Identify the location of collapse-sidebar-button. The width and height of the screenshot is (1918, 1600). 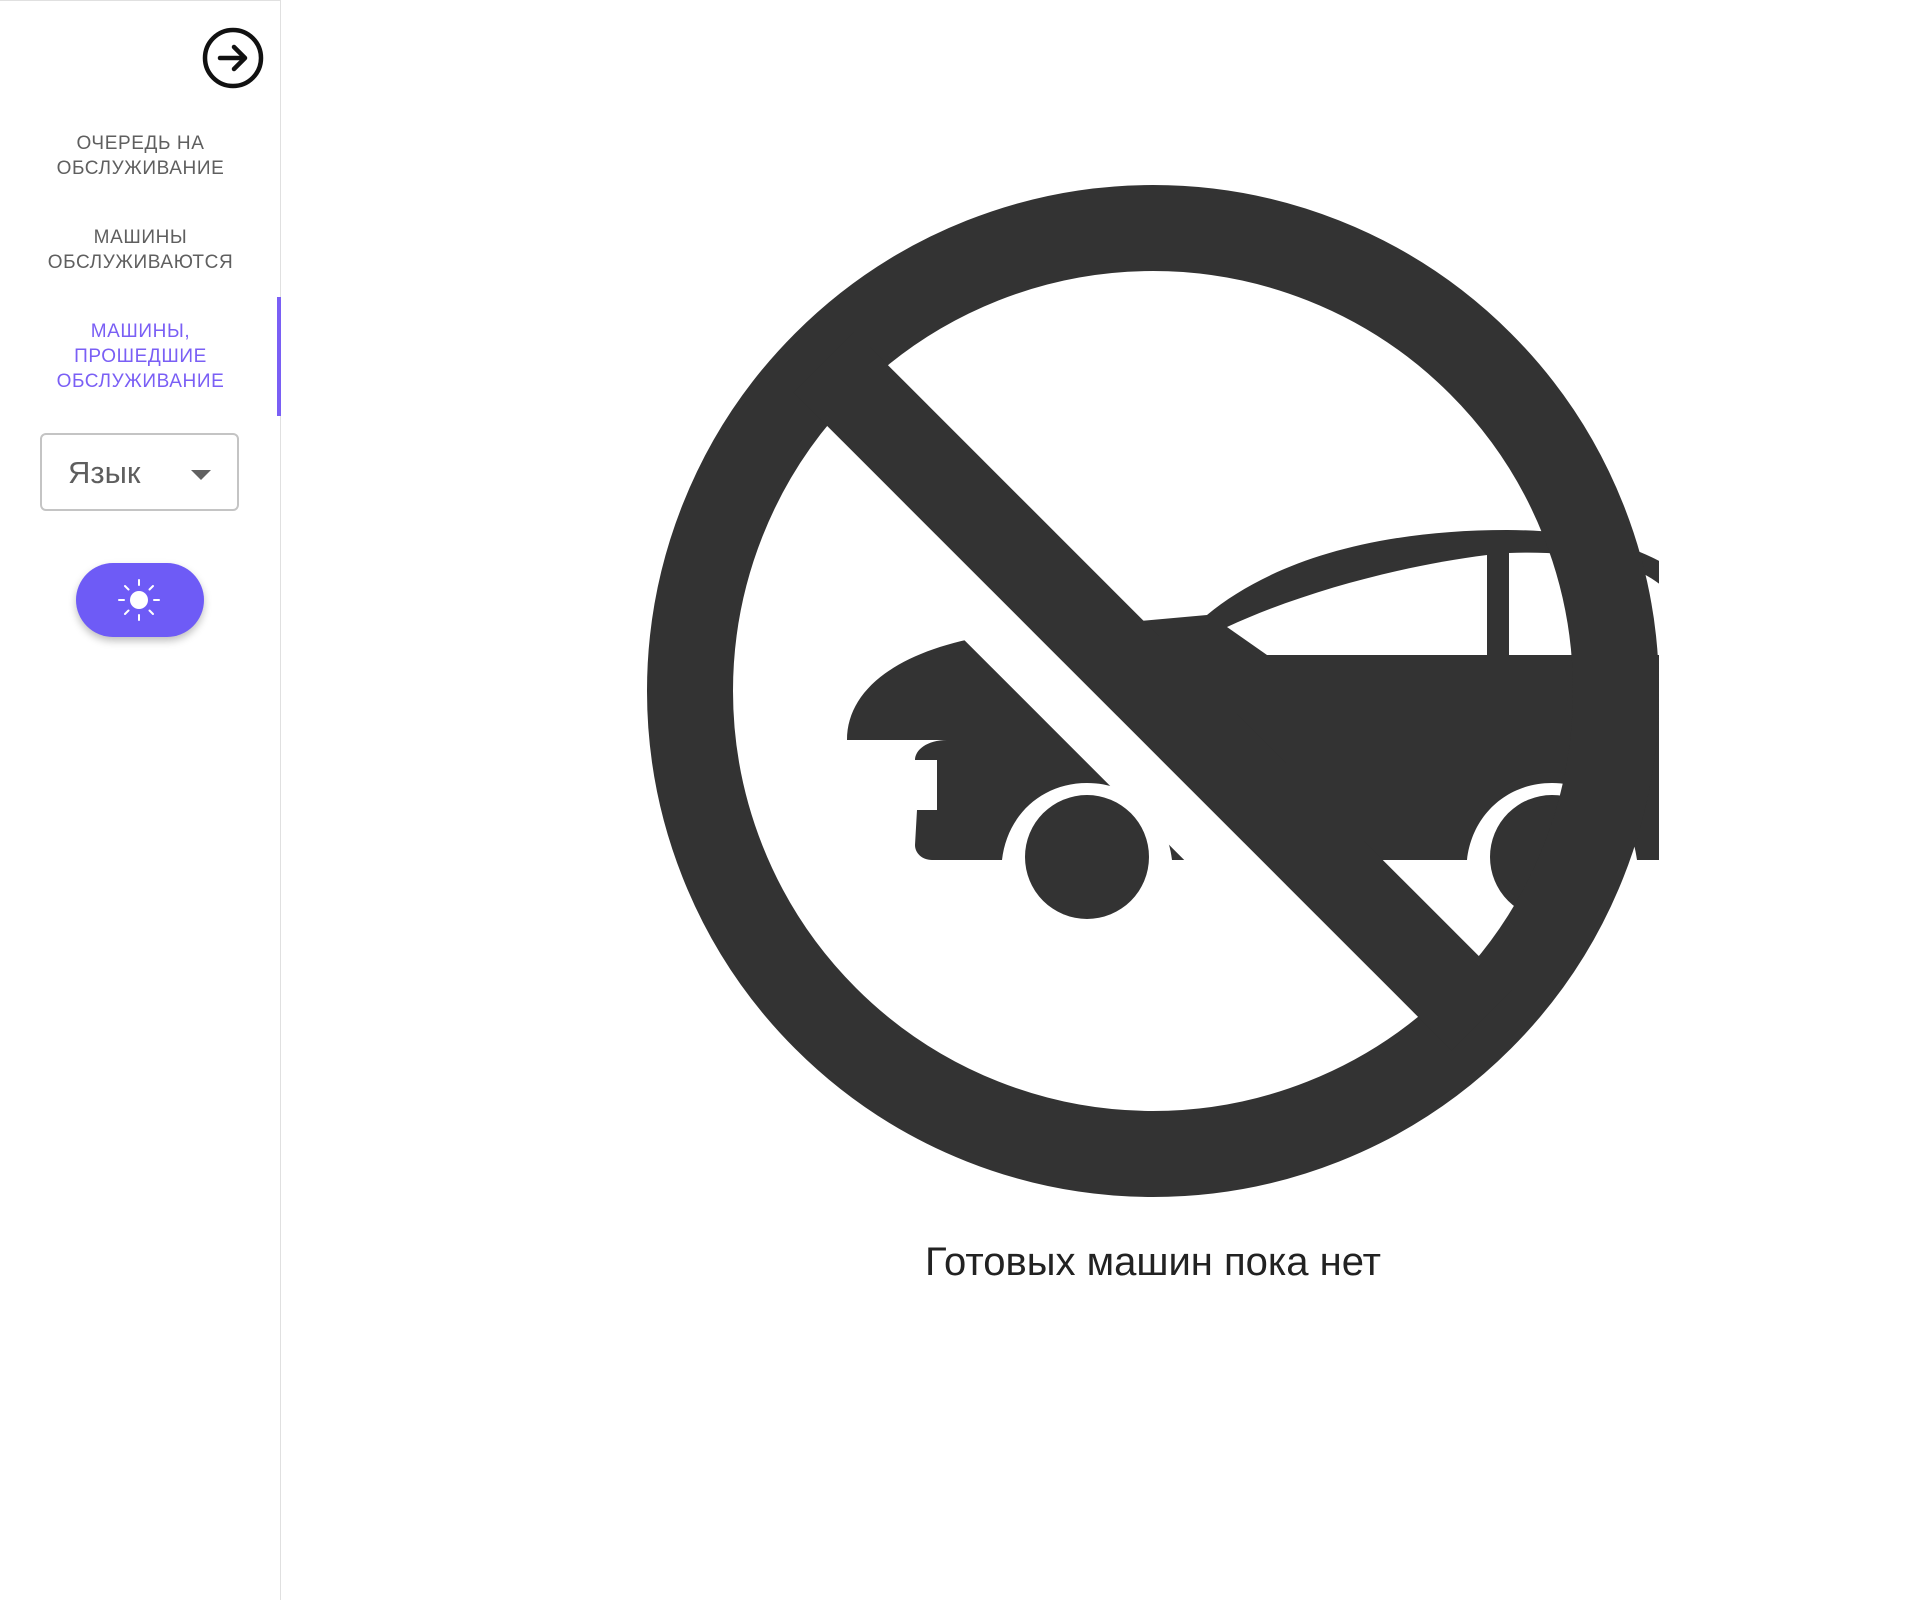
(233, 58).